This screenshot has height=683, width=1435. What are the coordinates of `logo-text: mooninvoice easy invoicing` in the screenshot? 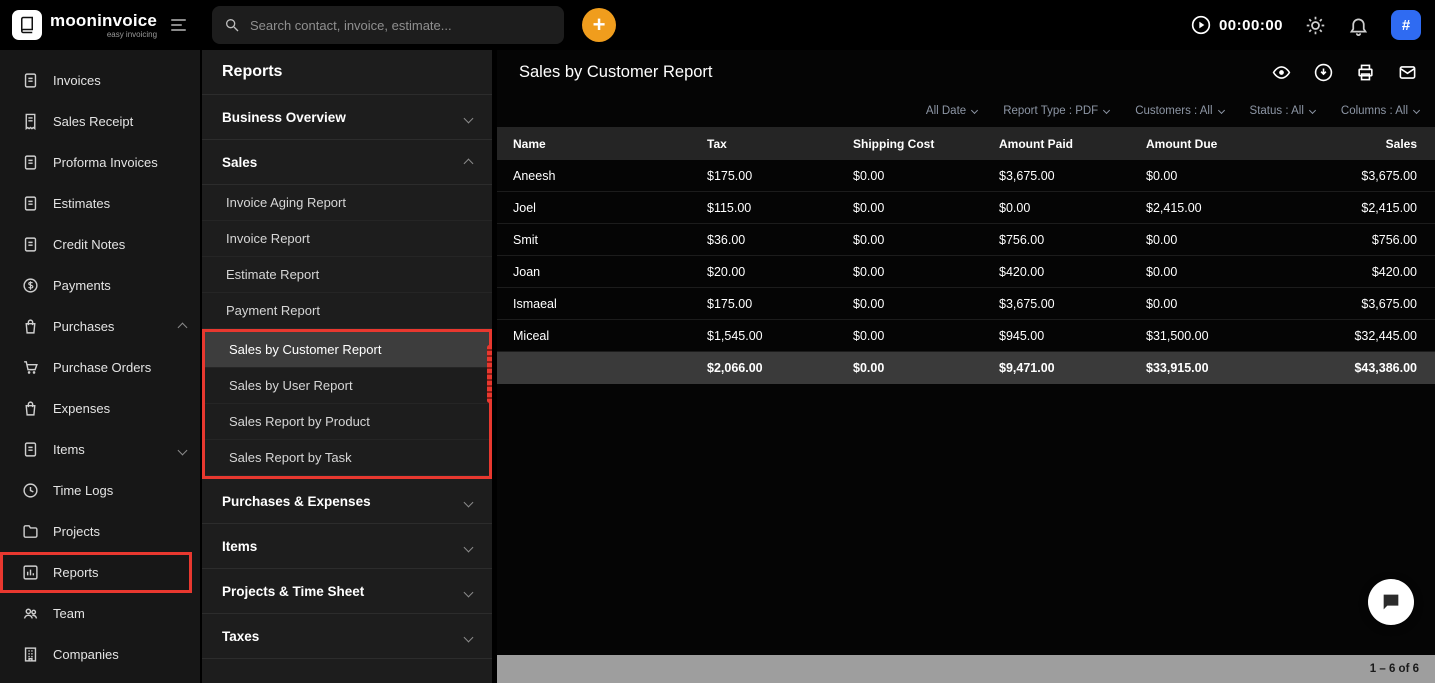 It's located at (103, 25).